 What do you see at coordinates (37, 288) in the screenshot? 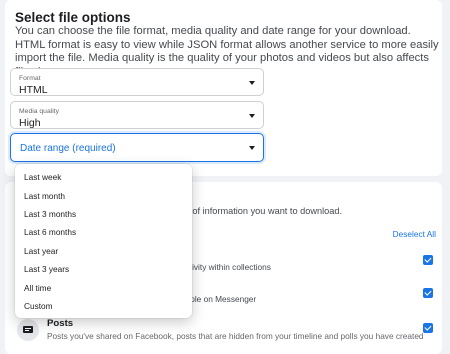
I see `date-option-all-time: All time` at bounding box center [37, 288].